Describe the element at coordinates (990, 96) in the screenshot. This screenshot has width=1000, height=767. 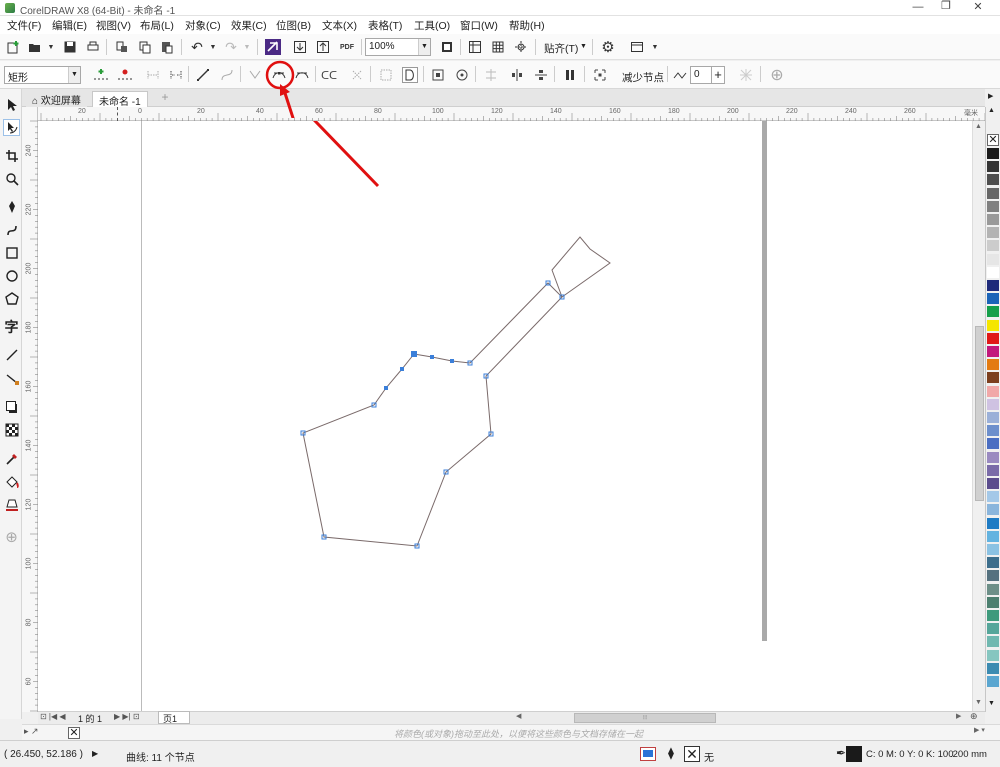
I see `chevron-right-icon: ▶` at that location.